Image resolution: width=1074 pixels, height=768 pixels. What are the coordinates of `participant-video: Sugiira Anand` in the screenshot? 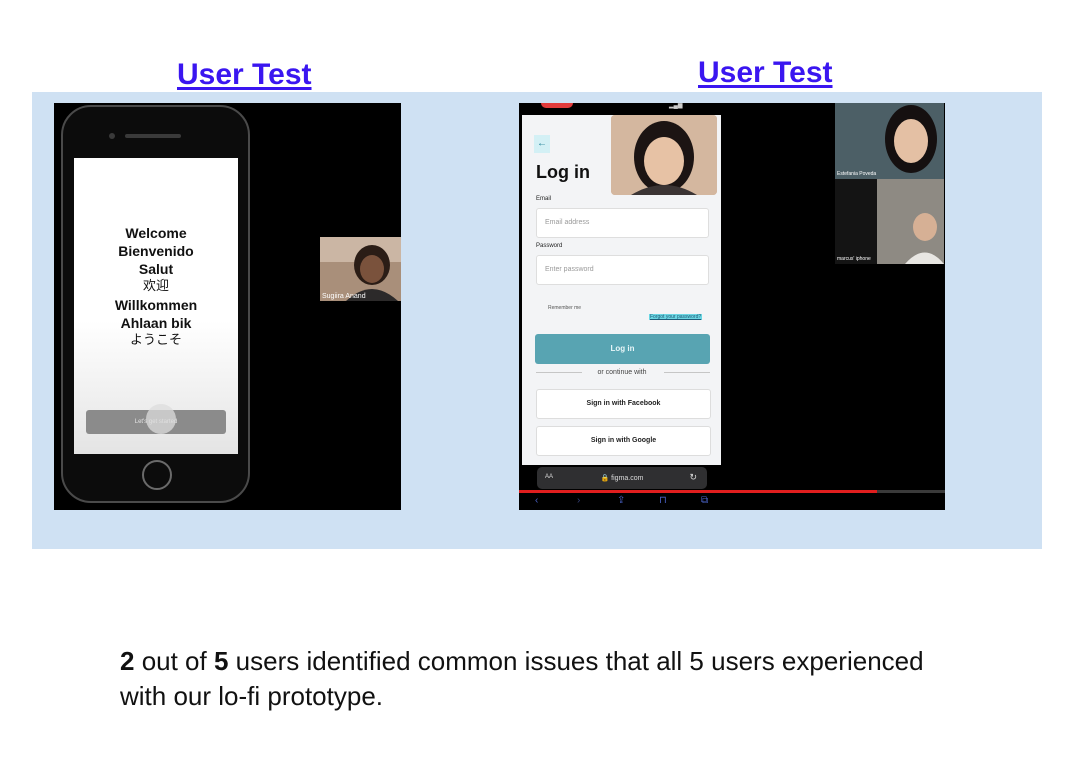 It's located at (360, 269).